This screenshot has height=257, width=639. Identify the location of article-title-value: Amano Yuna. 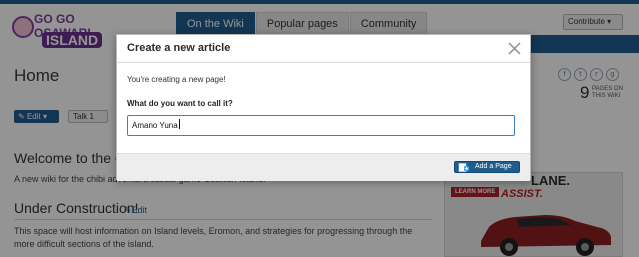
(155, 125).